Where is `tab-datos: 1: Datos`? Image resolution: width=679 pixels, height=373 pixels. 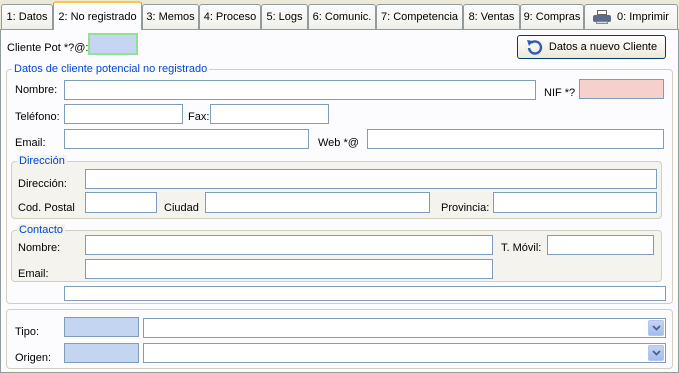 tab-datos: 1: Datos is located at coordinates (27, 16).